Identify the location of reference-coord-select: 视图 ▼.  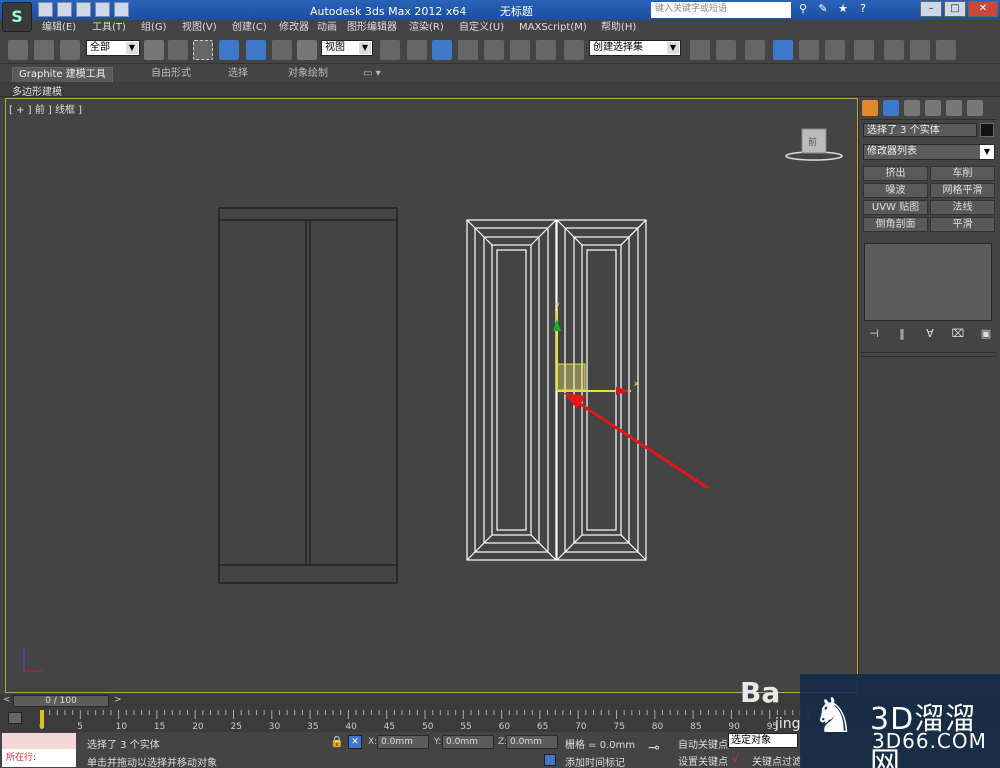
(347, 48).